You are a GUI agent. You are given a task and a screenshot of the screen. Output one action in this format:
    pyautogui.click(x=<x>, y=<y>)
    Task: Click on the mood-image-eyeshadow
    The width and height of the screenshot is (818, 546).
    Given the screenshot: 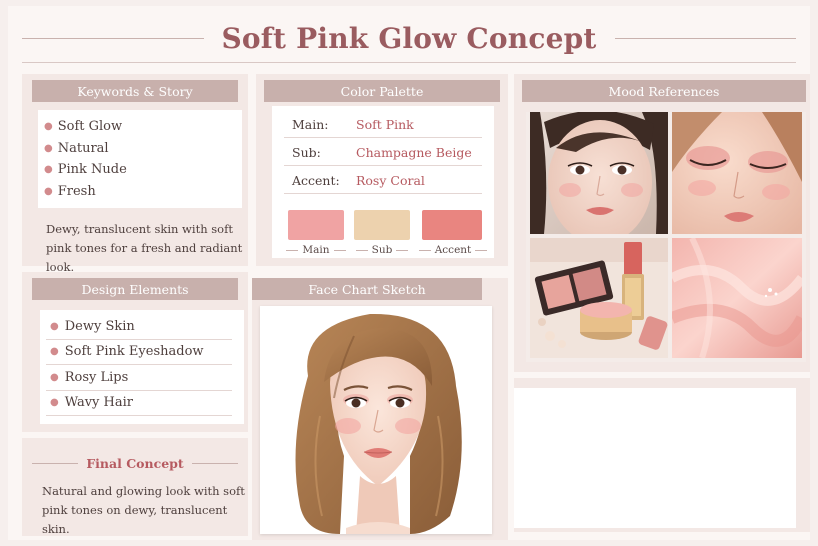 What is the action you would take?
    pyautogui.click(x=737, y=173)
    